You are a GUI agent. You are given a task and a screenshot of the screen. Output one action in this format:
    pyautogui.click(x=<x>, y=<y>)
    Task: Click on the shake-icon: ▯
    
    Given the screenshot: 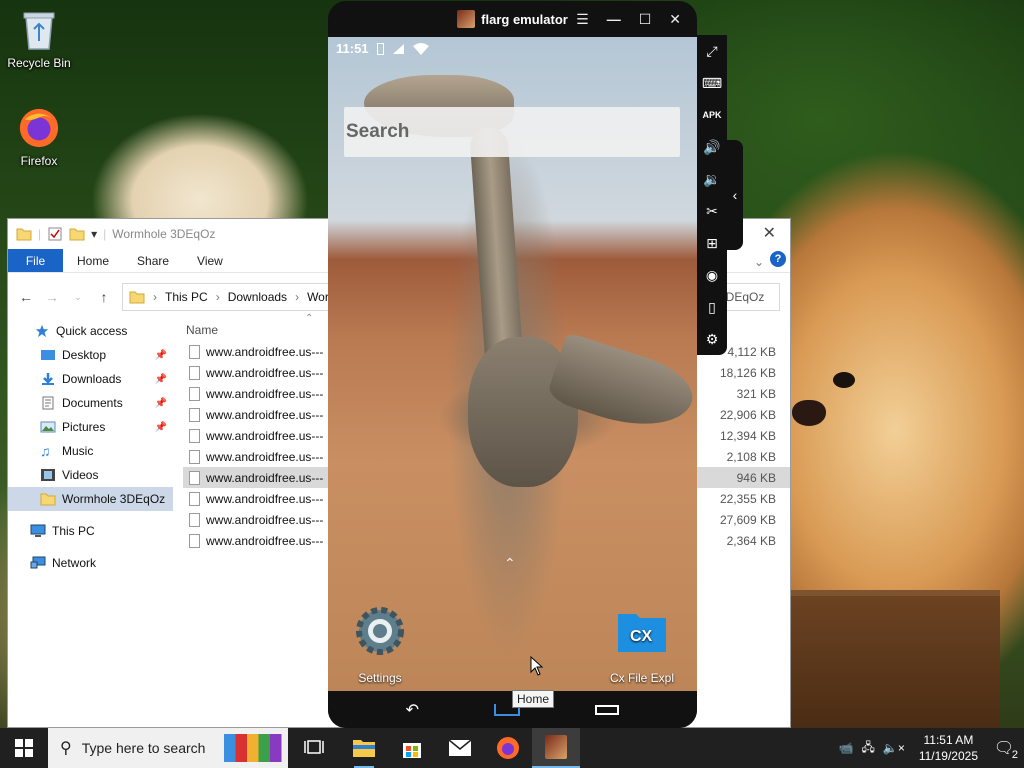 What is the action you would take?
    pyautogui.click(x=712, y=307)
    